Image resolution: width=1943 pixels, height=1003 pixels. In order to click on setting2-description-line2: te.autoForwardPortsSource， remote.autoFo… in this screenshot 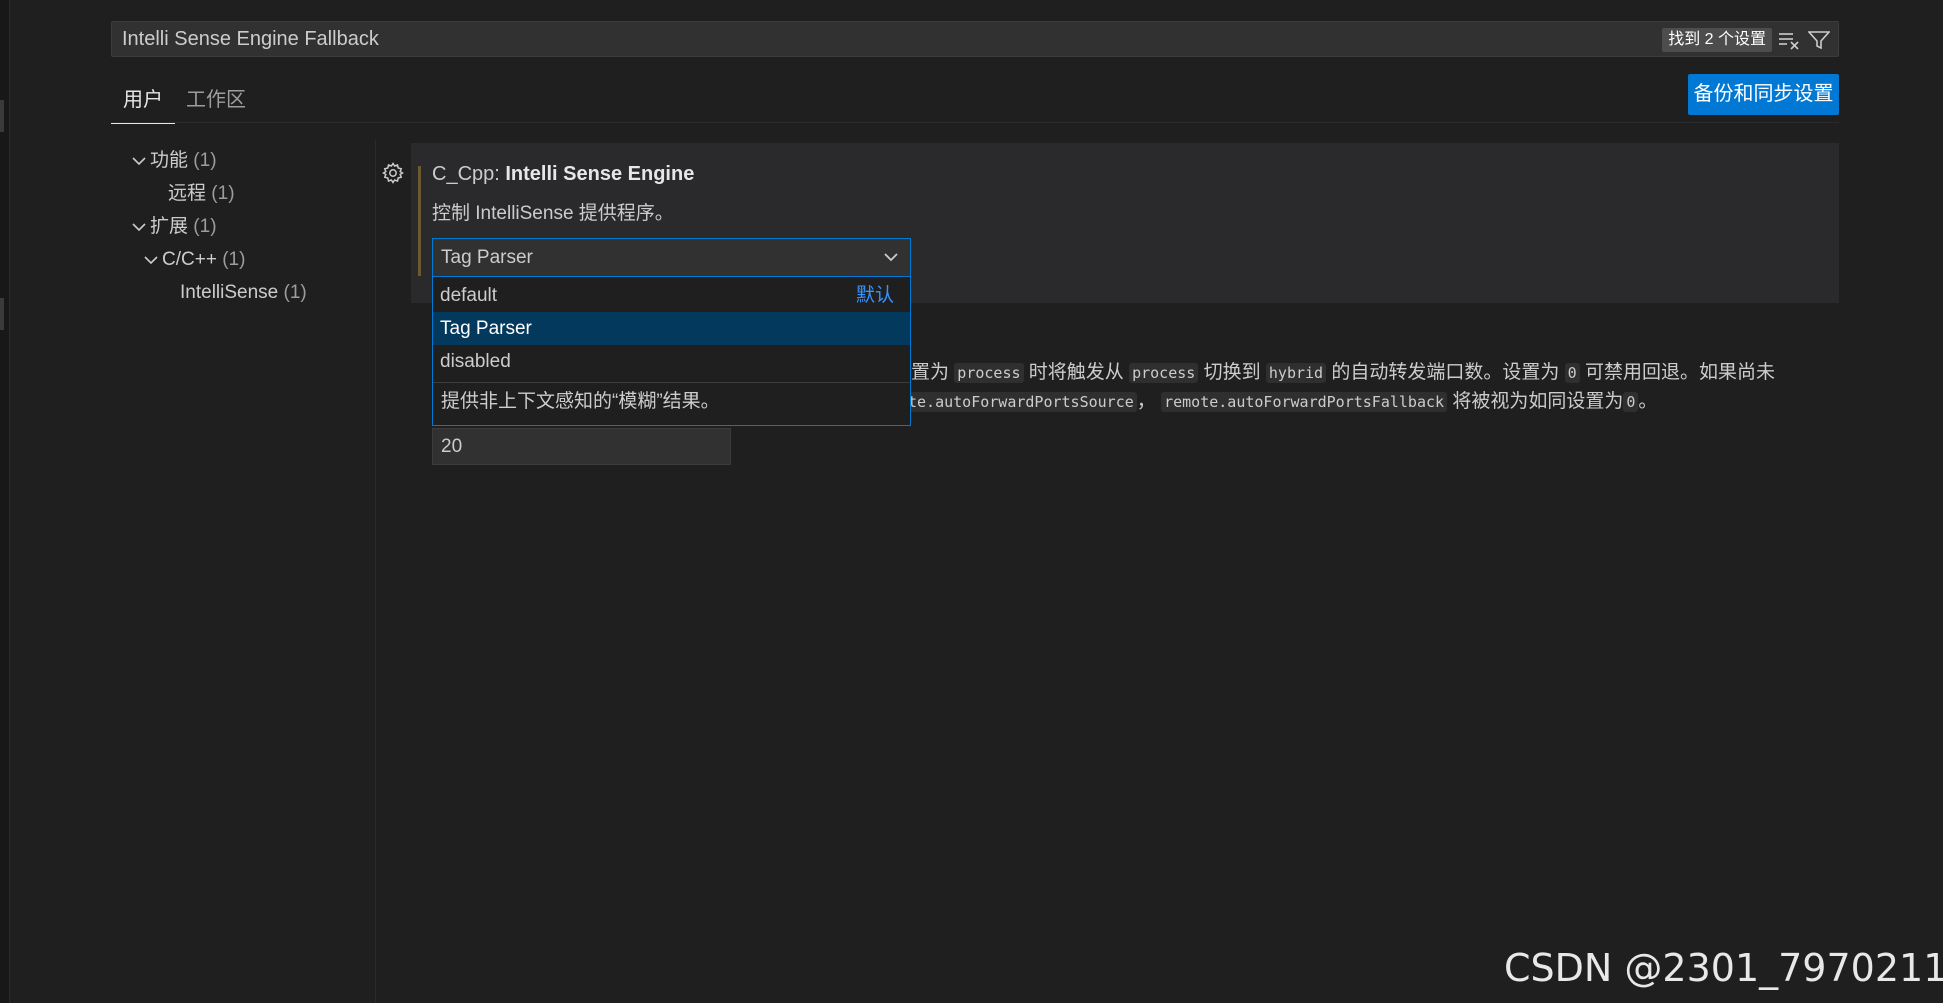, I will do `click(1281, 399)`.